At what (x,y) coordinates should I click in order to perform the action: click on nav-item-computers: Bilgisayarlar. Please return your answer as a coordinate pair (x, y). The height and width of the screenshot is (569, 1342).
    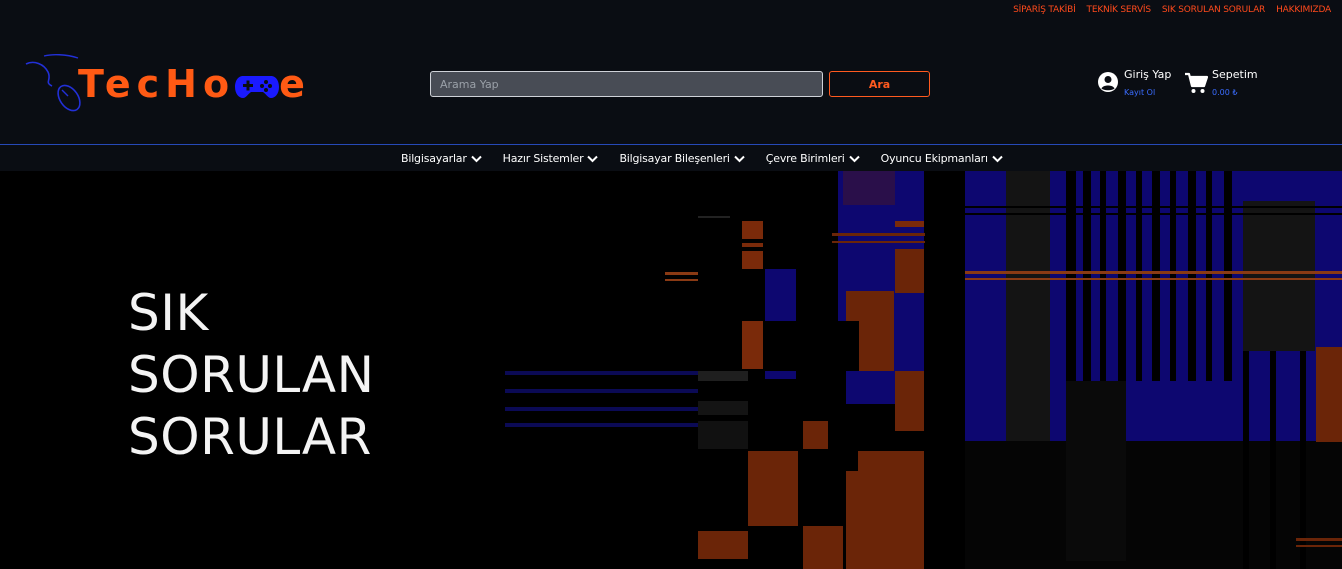
    Looking at the image, I should click on (441, 158).